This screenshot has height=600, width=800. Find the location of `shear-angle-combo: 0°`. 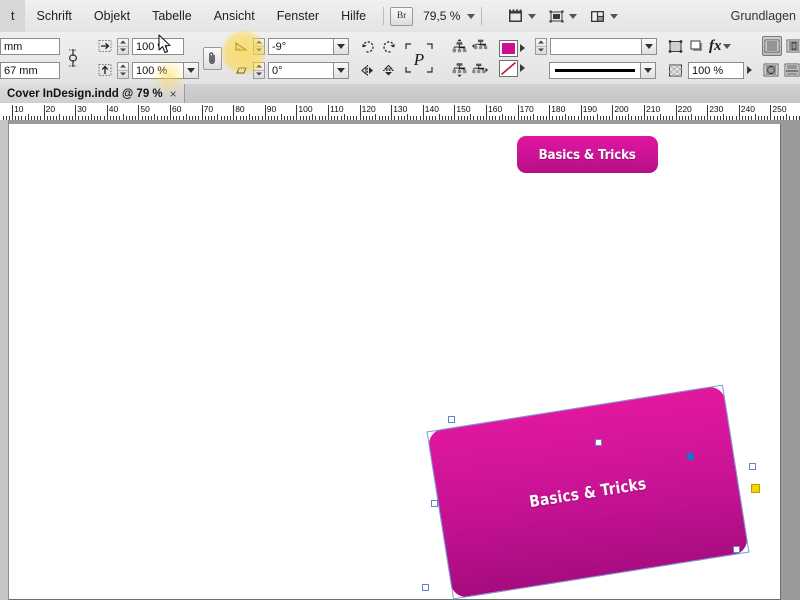

shear-angle-combo: 0° is located at coordinates (308, 70).